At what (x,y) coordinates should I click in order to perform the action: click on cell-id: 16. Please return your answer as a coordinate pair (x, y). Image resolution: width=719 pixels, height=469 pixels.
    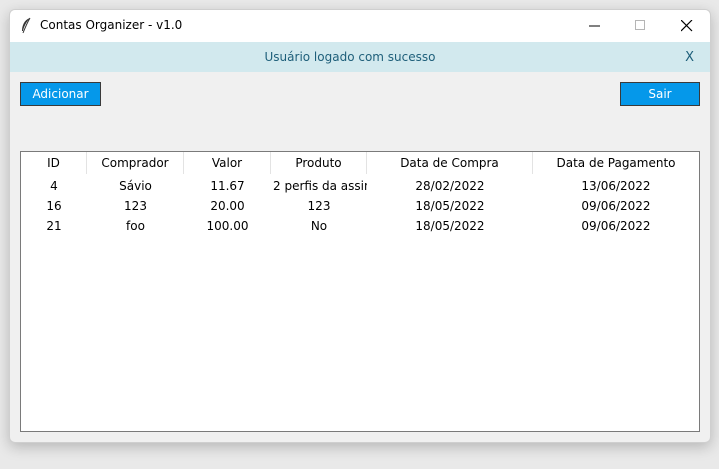
    Looking at the image, I should click on (54, 206).